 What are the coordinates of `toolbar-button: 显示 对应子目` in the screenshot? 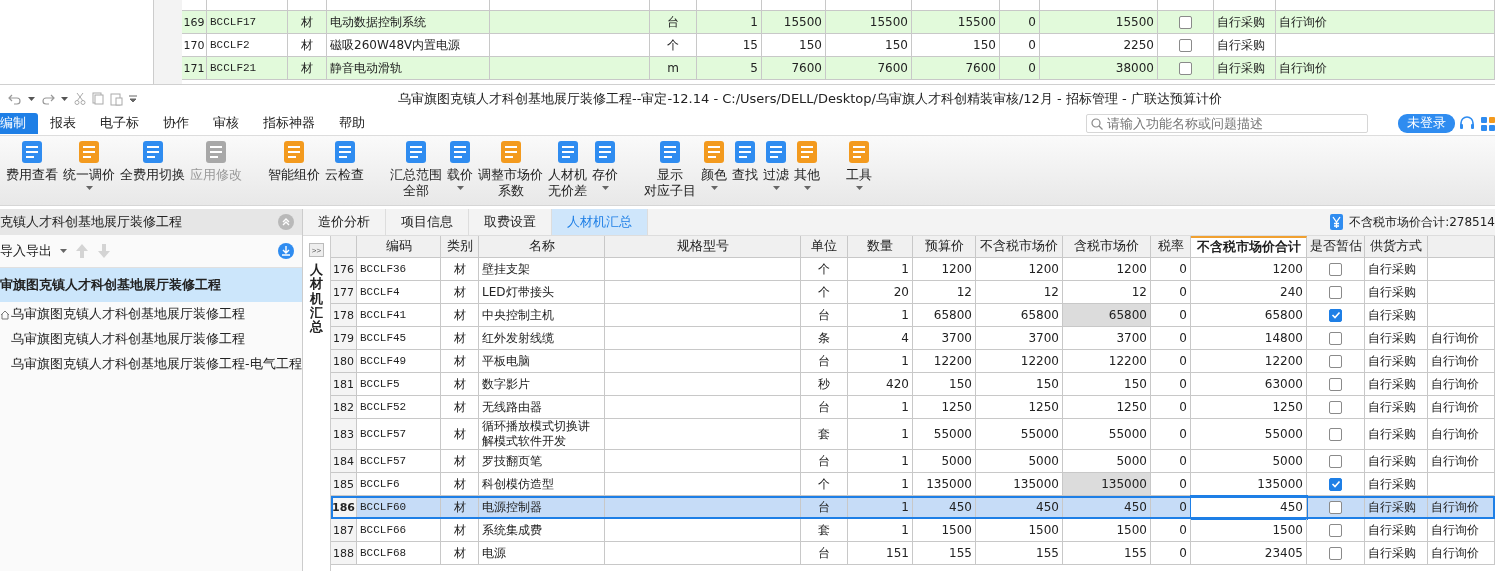 It's located at (670, 169).